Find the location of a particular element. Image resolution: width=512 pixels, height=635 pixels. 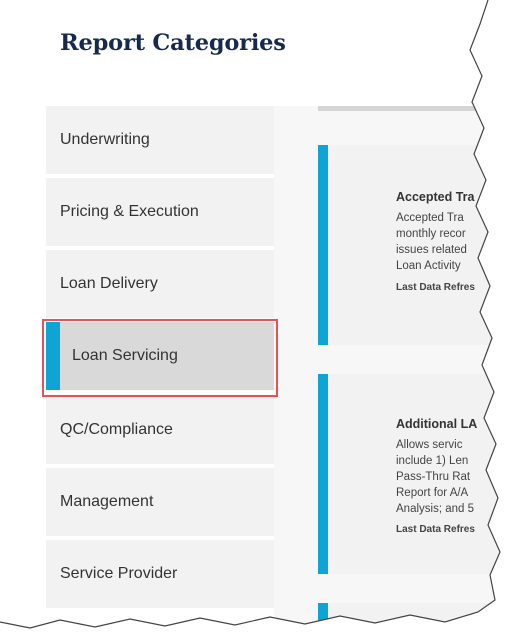

active-indicator is located at coordinates (53, 356).